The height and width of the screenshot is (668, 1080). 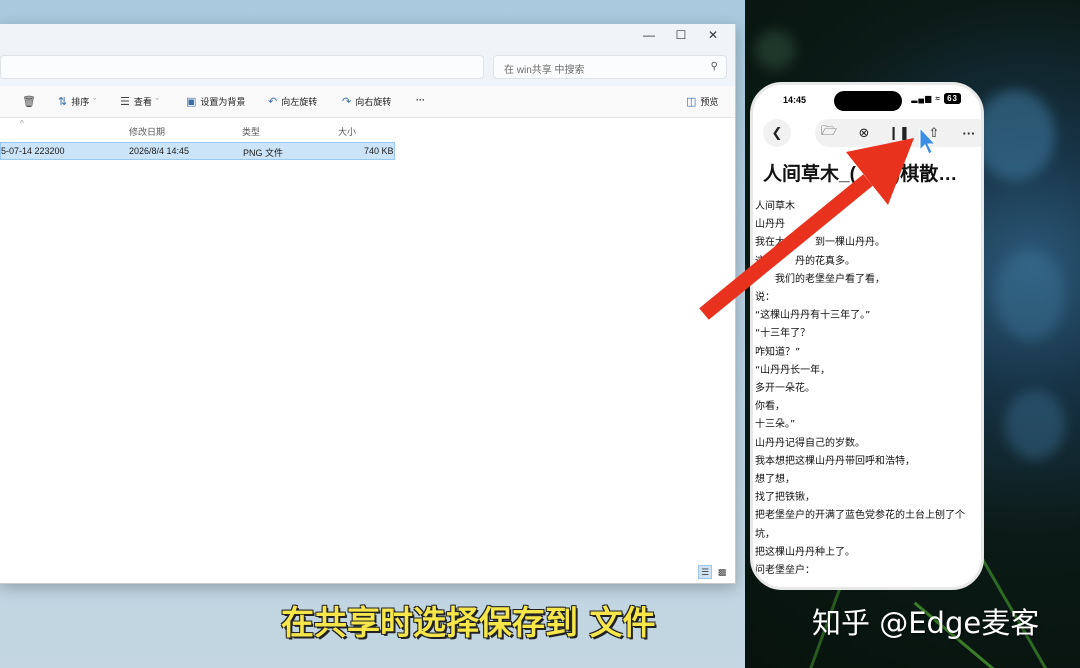 I want to click on file-type: PNG 文件, so click(x=263, y=153).